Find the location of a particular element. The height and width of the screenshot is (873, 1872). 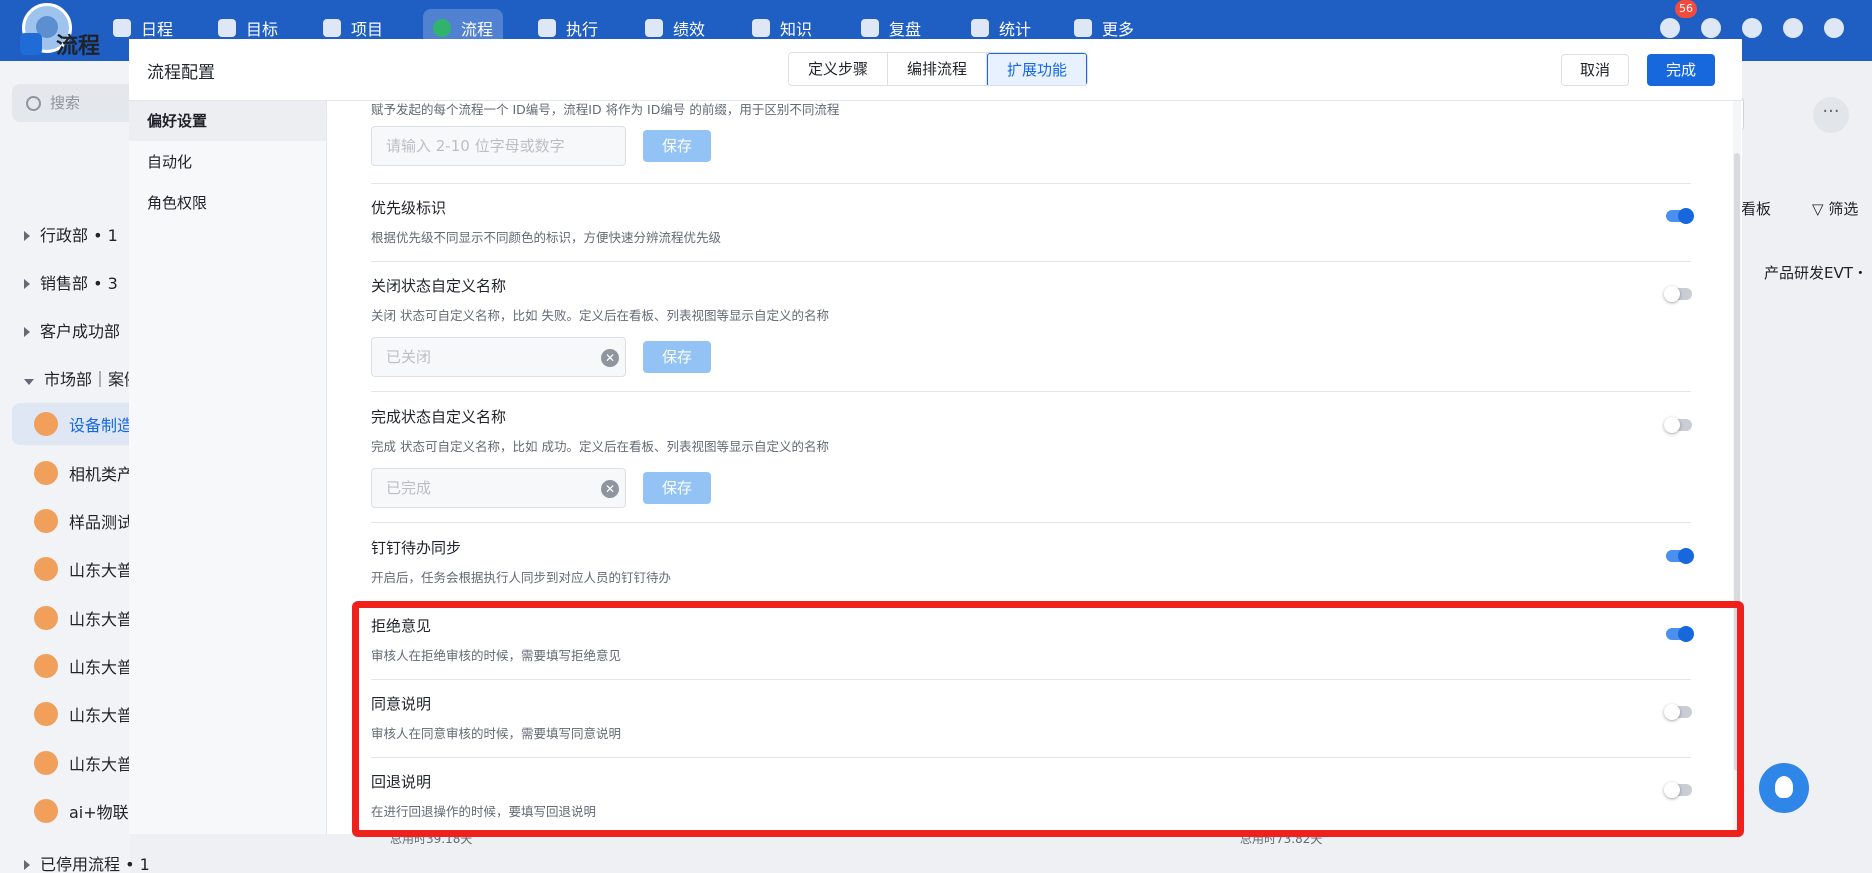

modal-title: 流程配置 is located at coordinates (181, 73).